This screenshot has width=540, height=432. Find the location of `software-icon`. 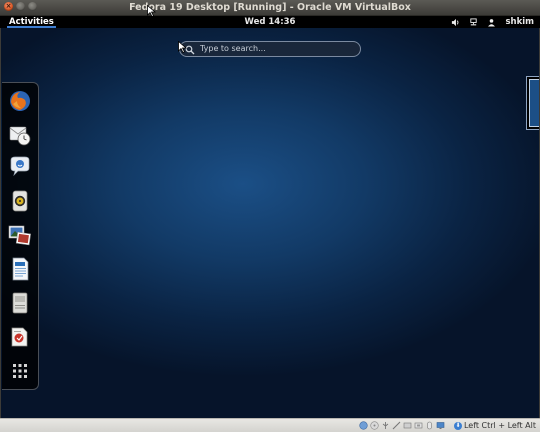

software-icon is located at coordinates (20, 337).